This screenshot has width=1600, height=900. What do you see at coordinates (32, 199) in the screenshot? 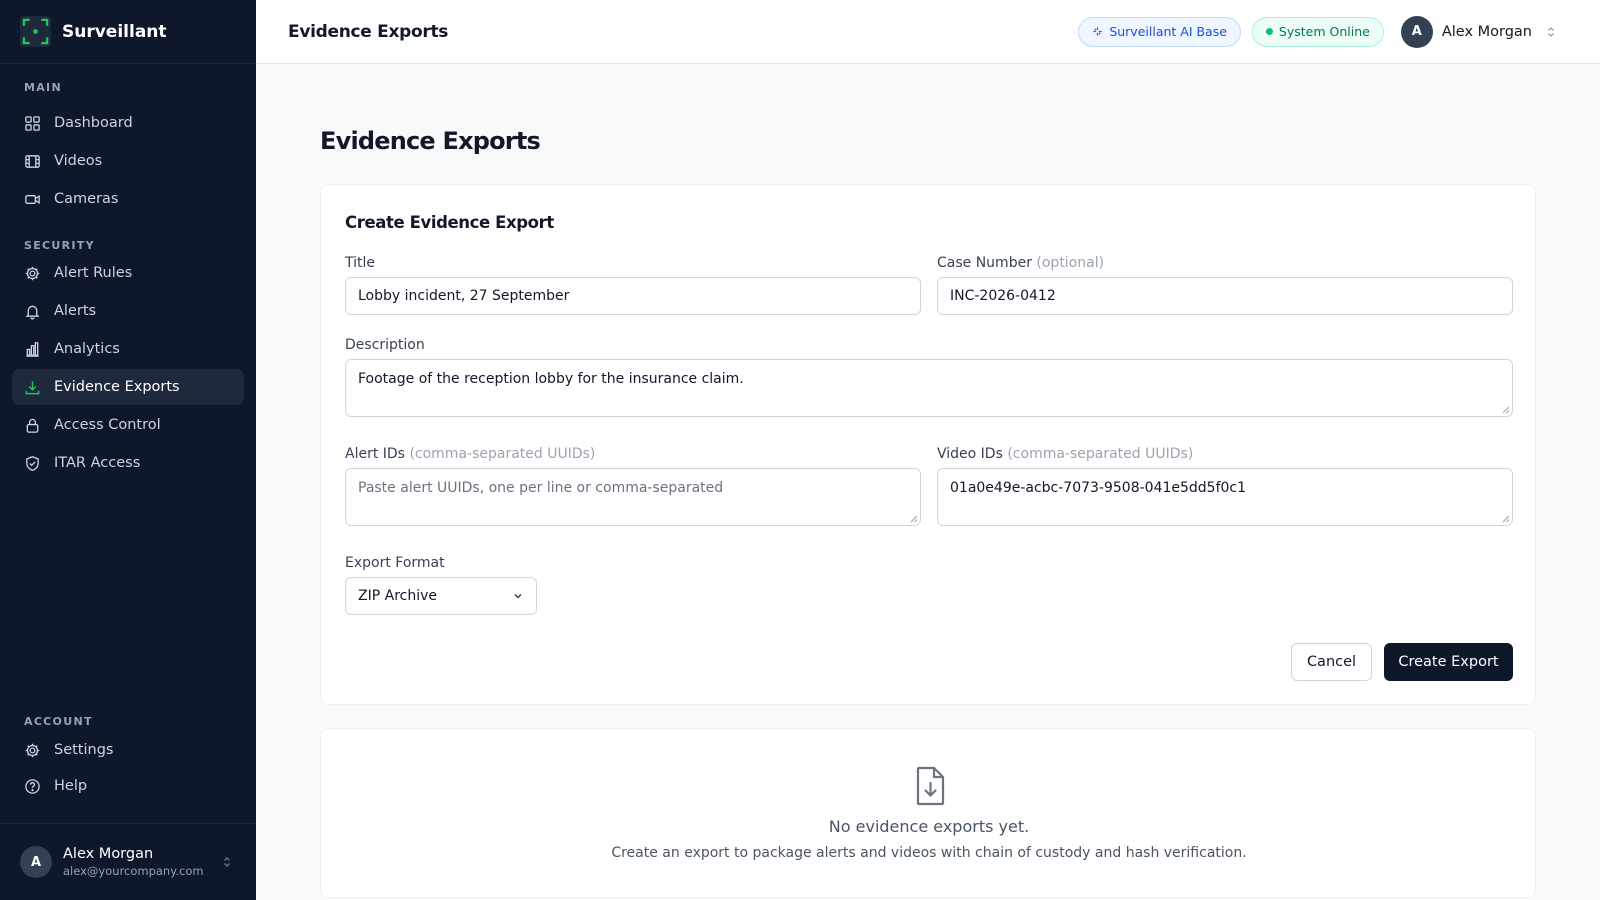
I see `camera-icon` at bounding box center [32, 199].